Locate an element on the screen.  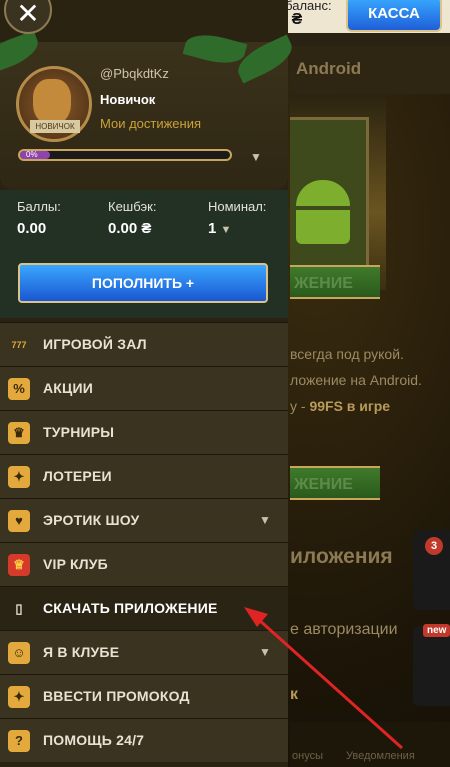
menu-item-phone: ▯ СКАЧАТЬ ПРИЛОЖЕНИЕ is located at coordinates (144, 608).